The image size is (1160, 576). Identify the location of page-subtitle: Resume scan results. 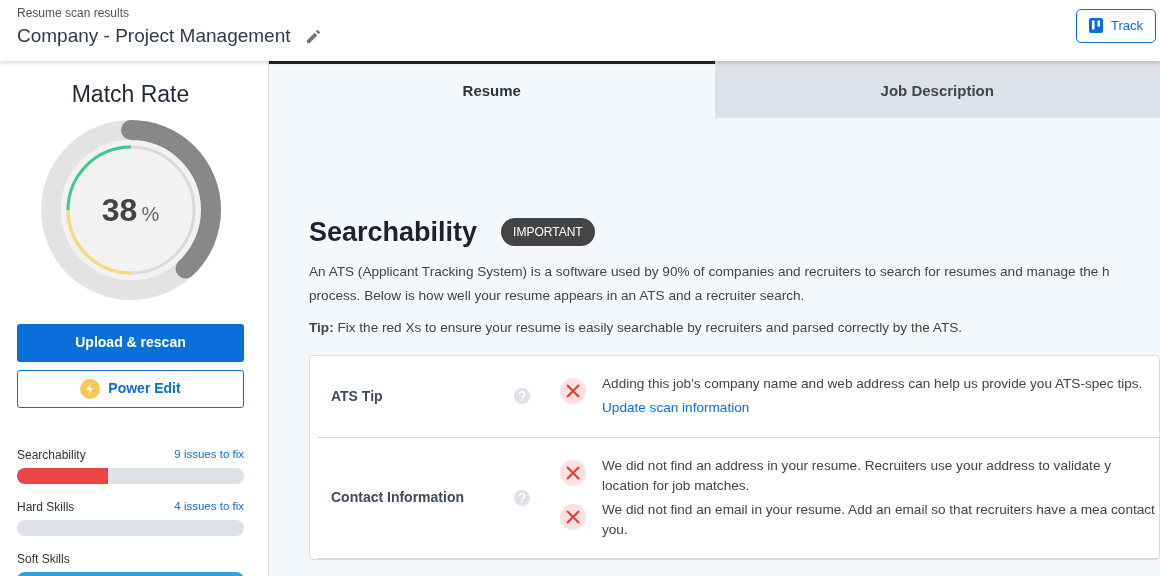
(74, 13).